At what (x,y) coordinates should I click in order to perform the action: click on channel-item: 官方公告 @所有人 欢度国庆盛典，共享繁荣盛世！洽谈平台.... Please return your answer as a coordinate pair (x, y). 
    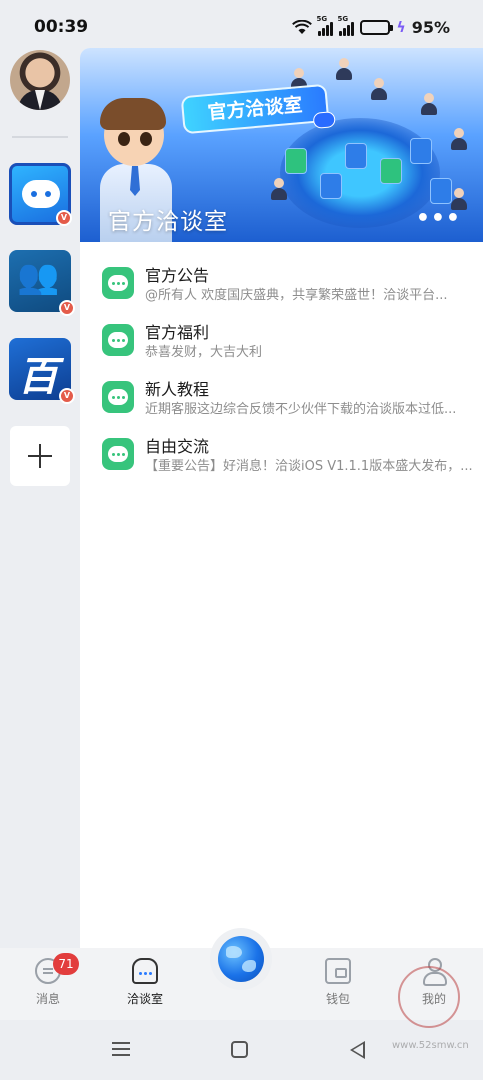
    Looking at the image, I should click on (281, 292).